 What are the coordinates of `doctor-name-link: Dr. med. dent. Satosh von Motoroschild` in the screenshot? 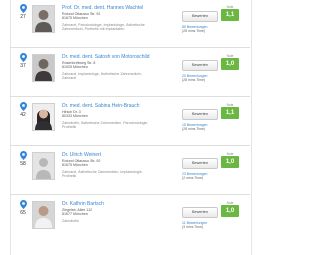 It's located at (106, 57).